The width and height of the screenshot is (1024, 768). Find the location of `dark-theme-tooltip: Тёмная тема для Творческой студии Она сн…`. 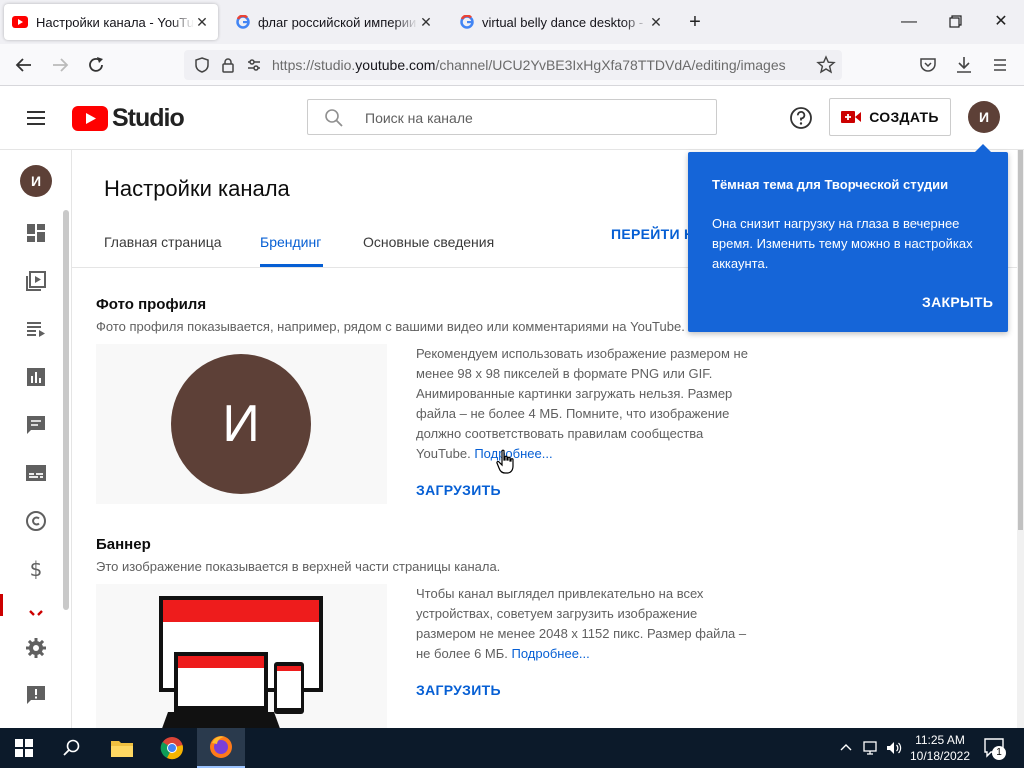

dark-theme-tooltip: Тёмная тема для Творческой студии Она сн… is located at coordinates (848, 238).